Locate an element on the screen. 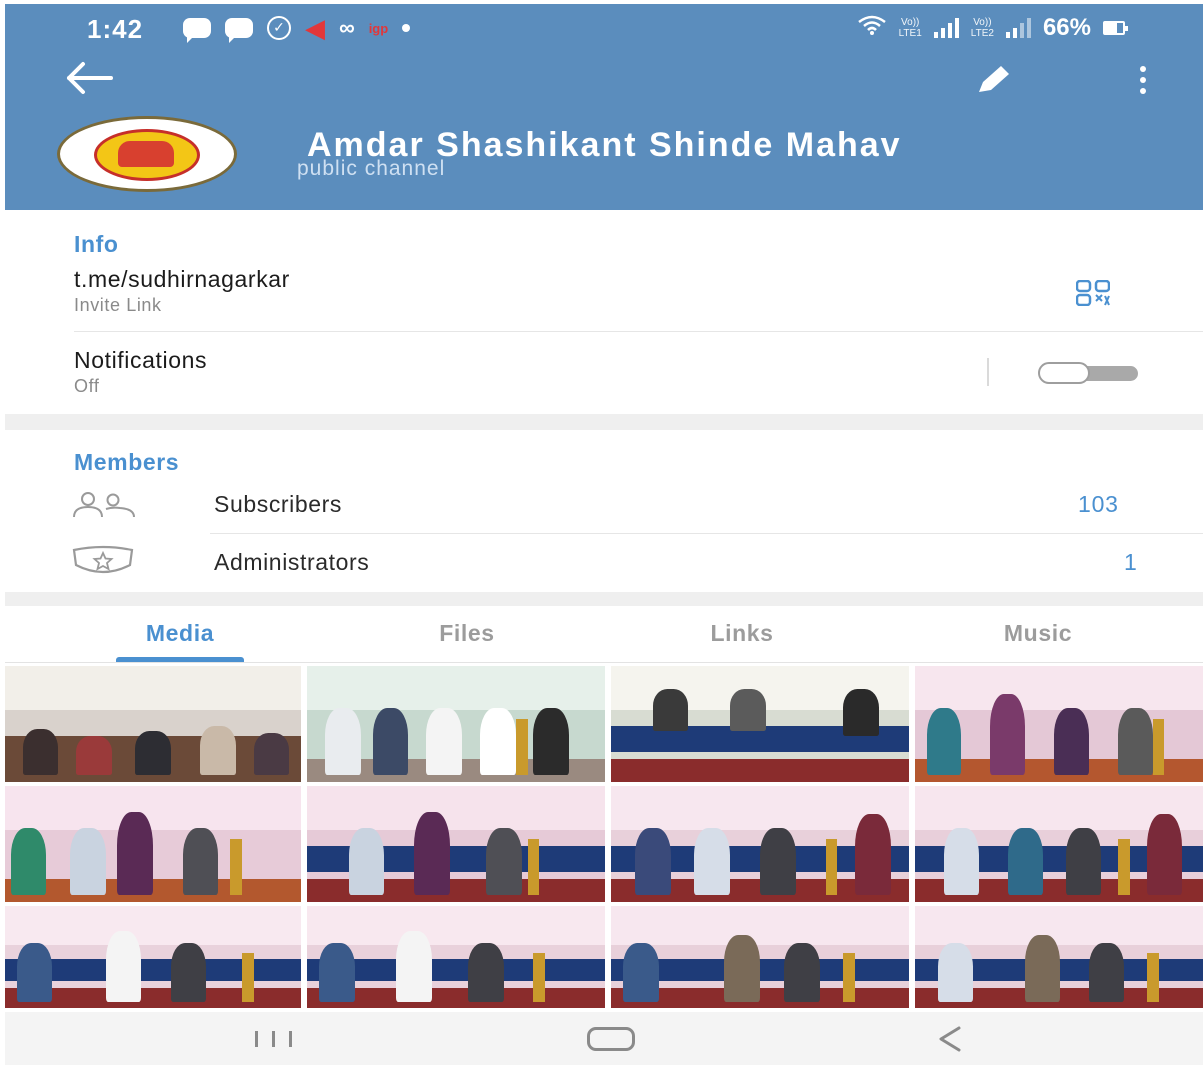 The height and width of the screenshot is (1065, 1203). home-icon is located at coordinates (611, 1039).